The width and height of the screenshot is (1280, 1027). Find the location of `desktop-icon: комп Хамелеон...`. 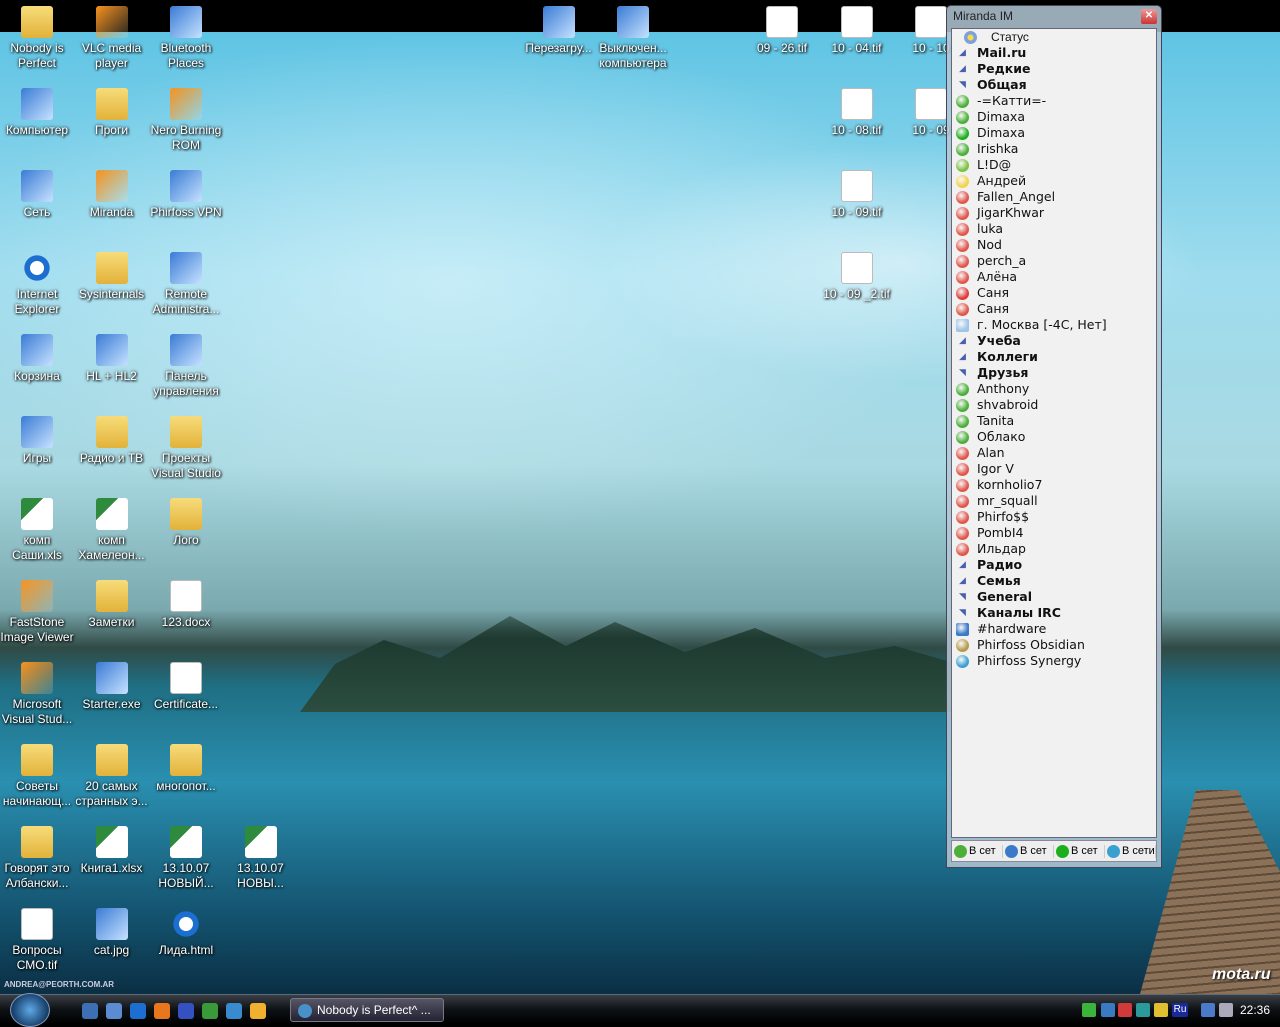

desktop-icon: комп Хамелеон... is located at coordinates (112, 528).